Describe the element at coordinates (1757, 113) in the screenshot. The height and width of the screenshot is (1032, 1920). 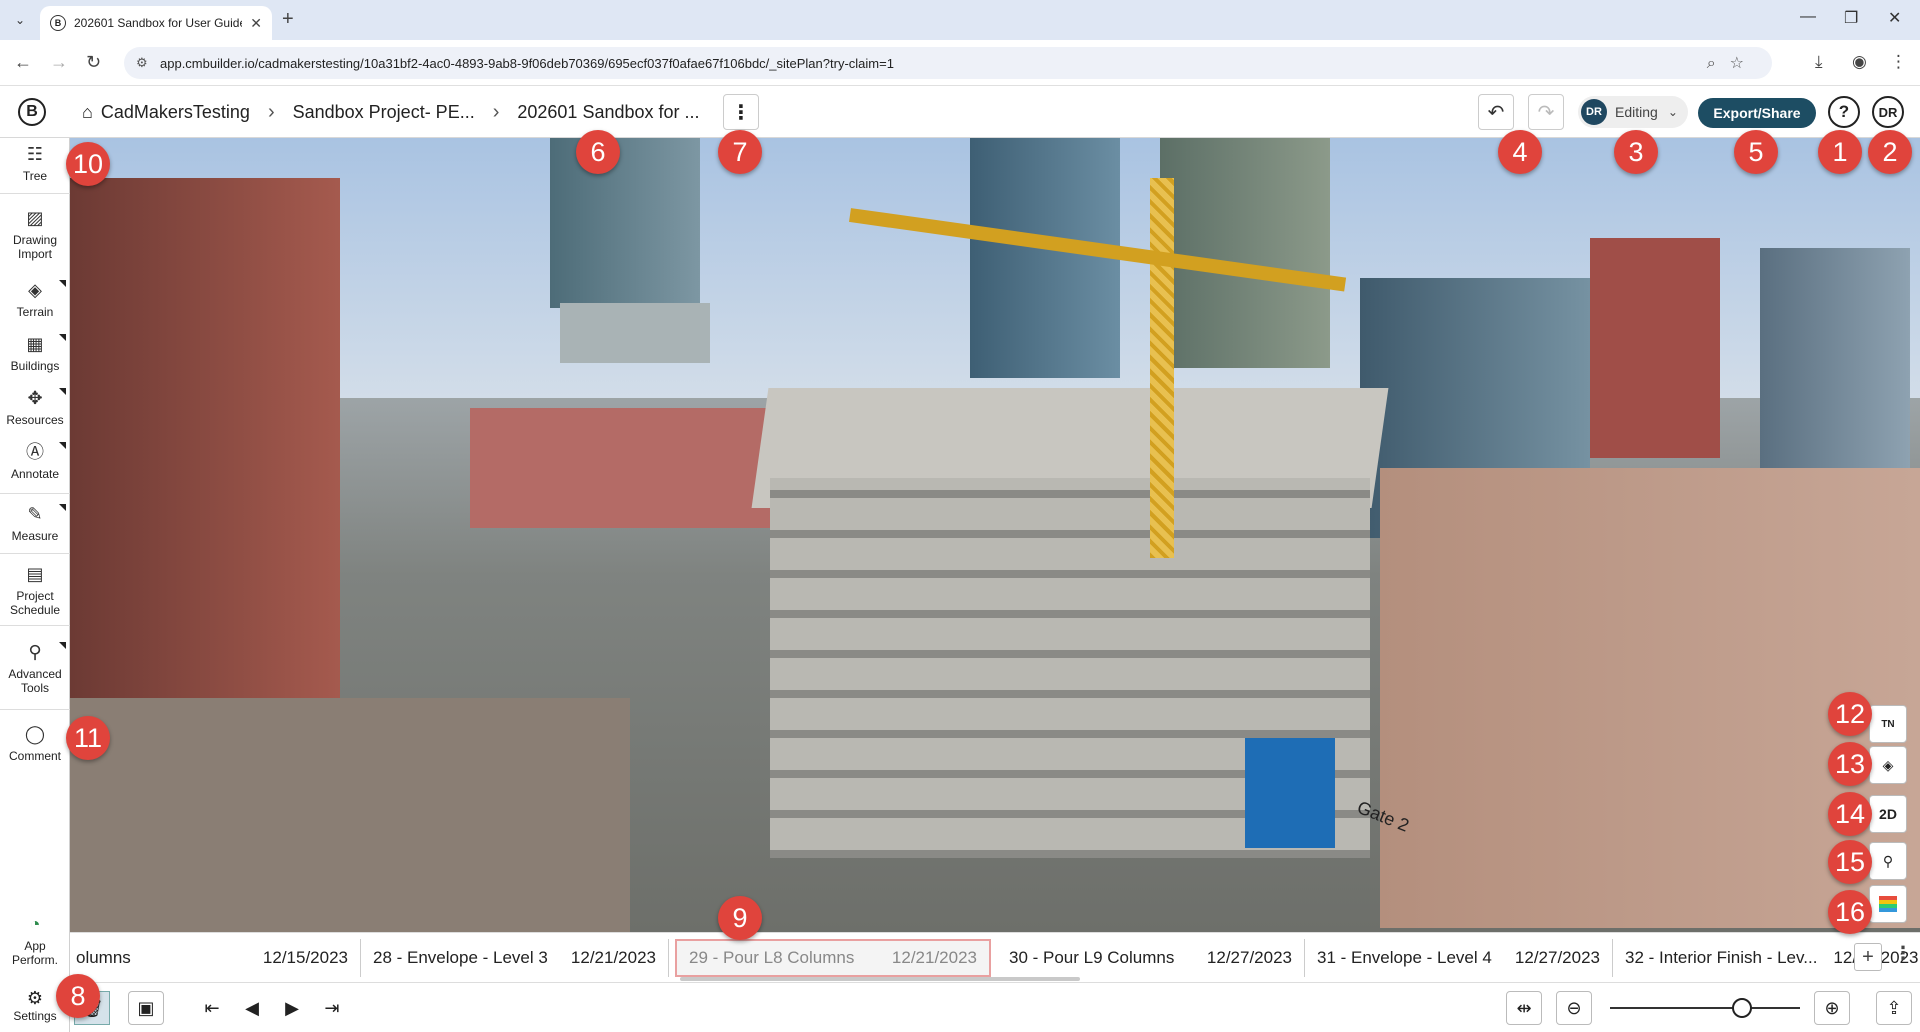
I see `export-share-button: Export/Share` at that location.